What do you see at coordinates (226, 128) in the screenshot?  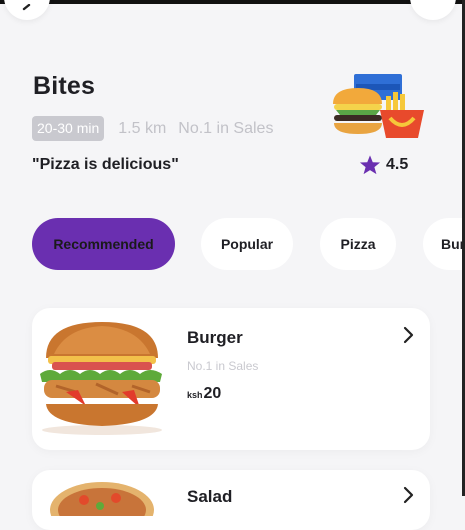 I see `sales-rank-label: No.1 in Sales` at bounding box center [226, 128].